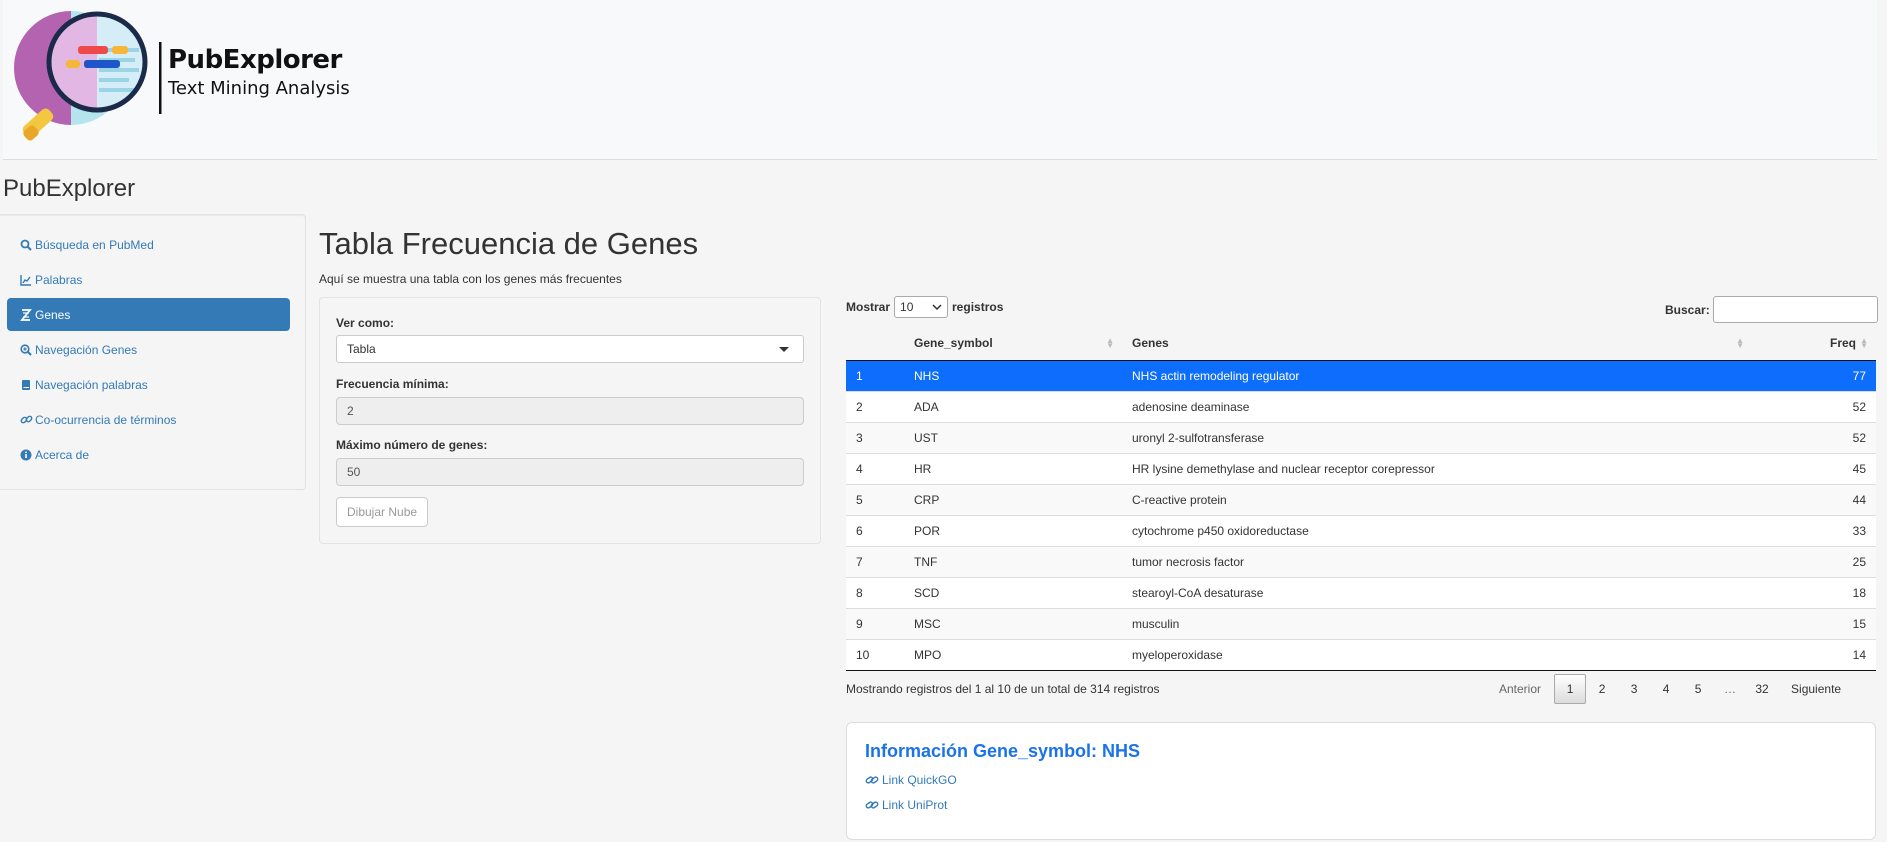 The height and width of the screenshot is (842, 1887). What do you see at coordinates (1361, 530) in the screenshot?
I see `table-row: 6 POR cytochrome p450 oxidoreductase 33` at bounding box center [1361, 530].